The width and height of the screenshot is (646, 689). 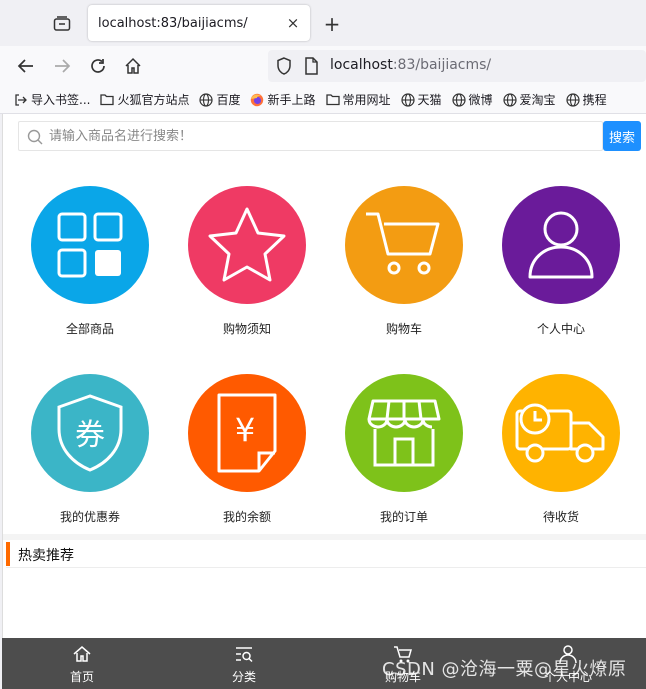 I want to click on feature-item: 购物车, so click(x=404, y=271).